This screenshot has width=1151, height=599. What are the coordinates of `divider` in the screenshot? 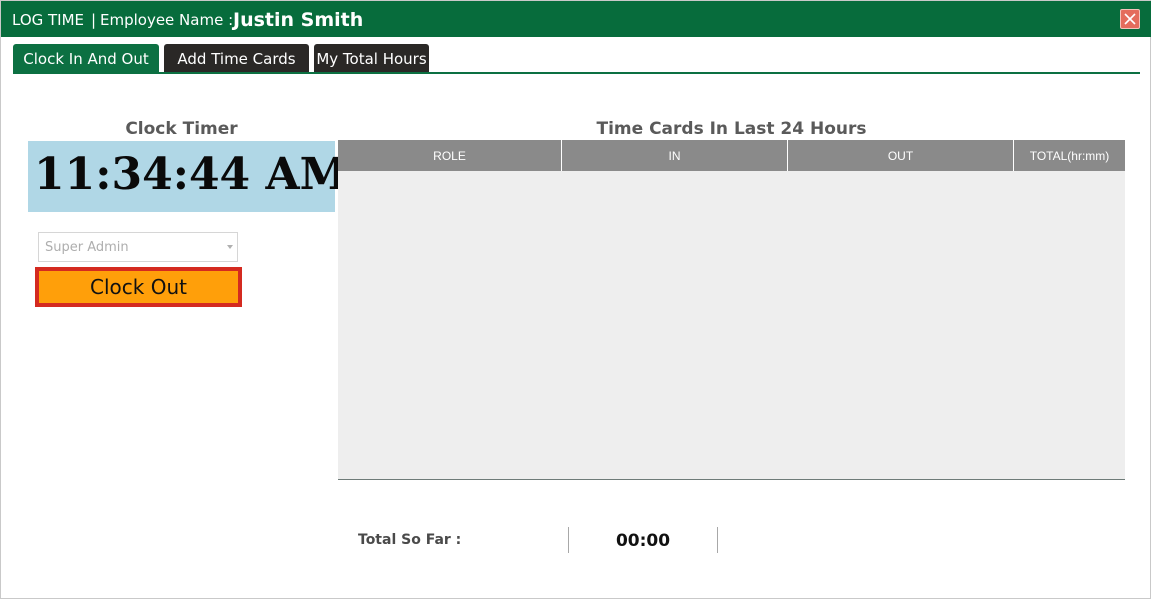 It's located at (717, 540).